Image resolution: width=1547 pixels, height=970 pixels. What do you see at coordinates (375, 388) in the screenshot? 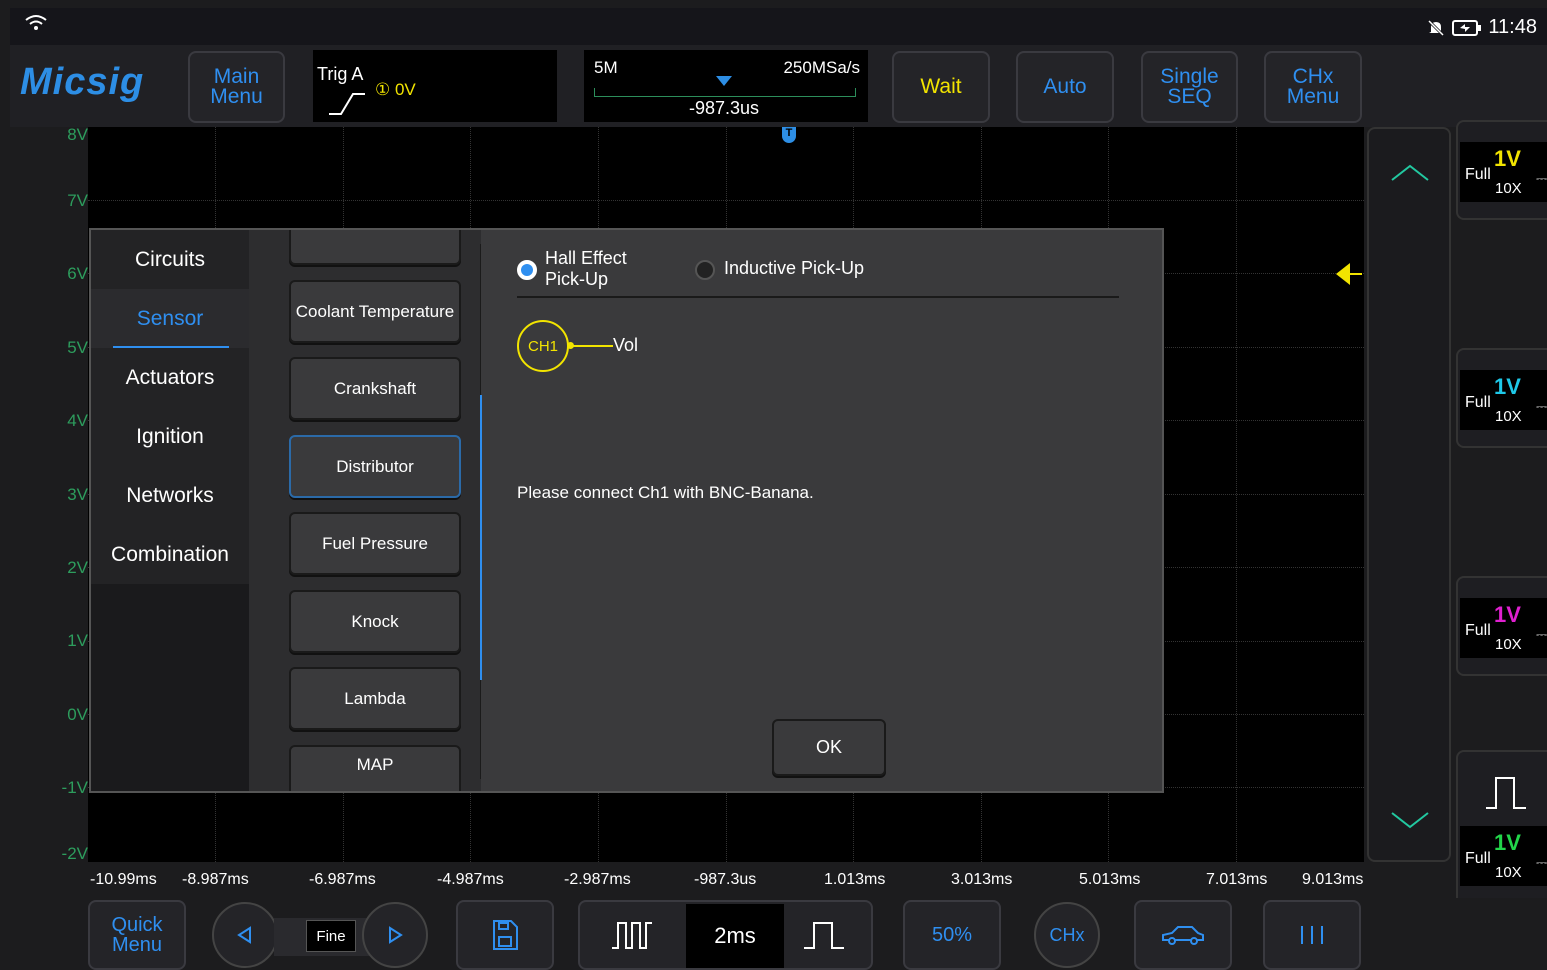
I see `sensor-item-crankshaft: Crankshaft` at bounding box center [375, 388].